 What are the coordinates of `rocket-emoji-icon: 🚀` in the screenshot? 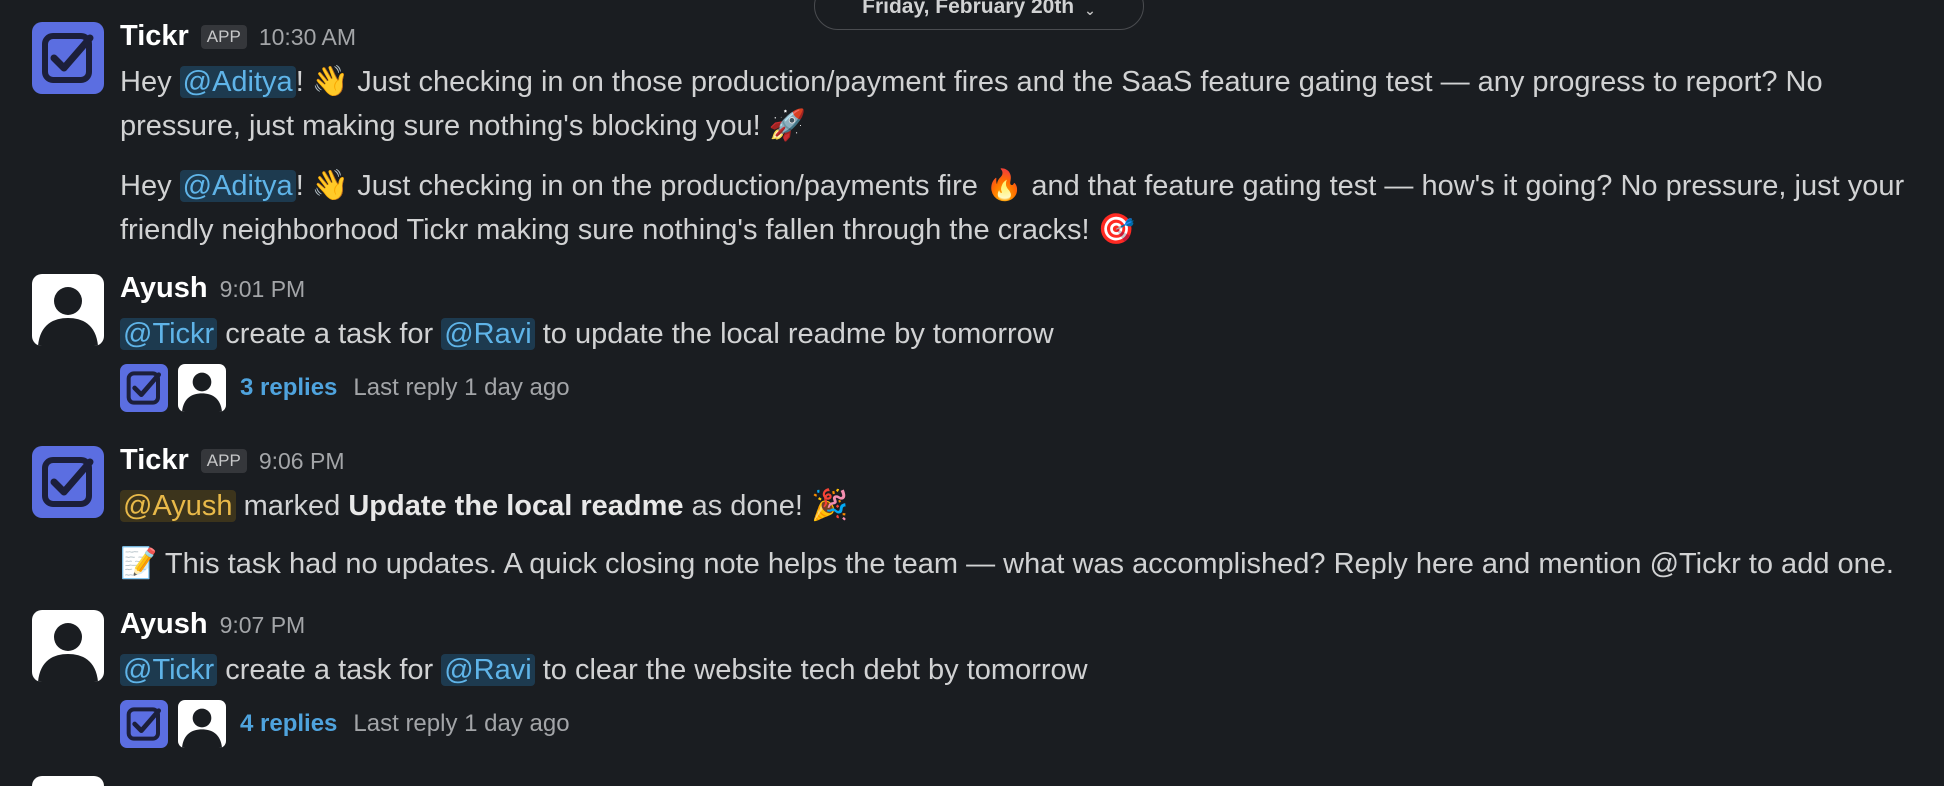 It's located at (787, 125).